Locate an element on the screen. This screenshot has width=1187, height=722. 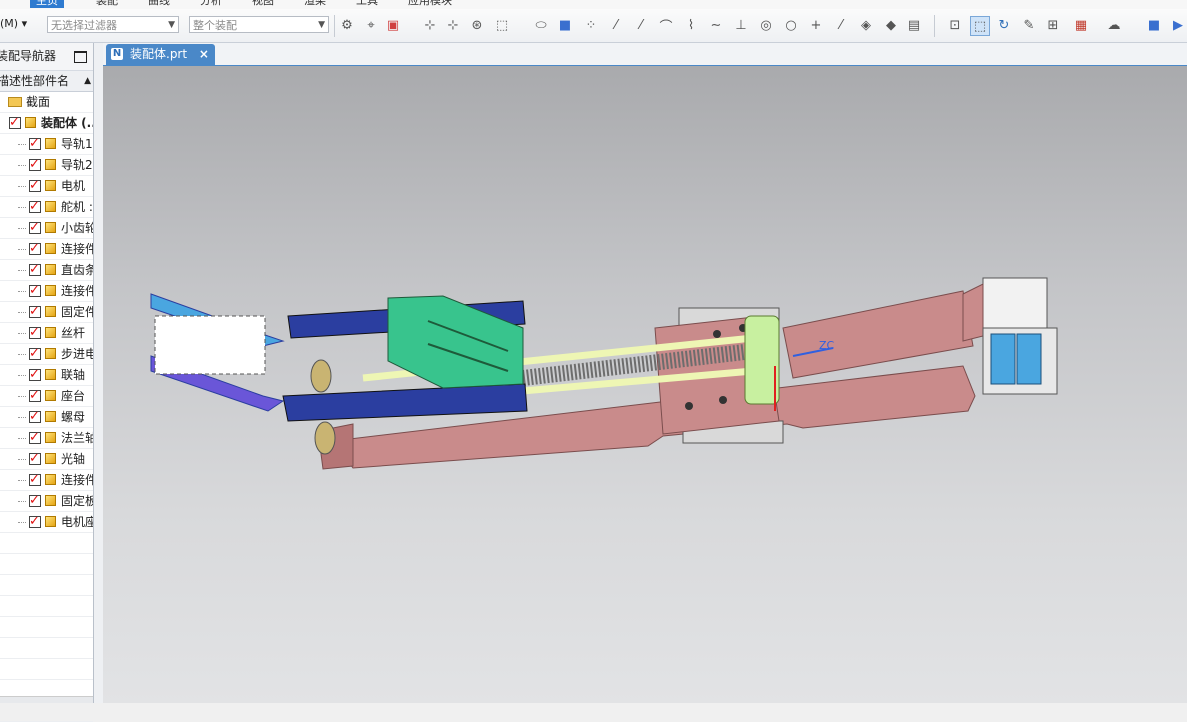
tree-row-component: 螺母 is located at coordinates (46, 417).